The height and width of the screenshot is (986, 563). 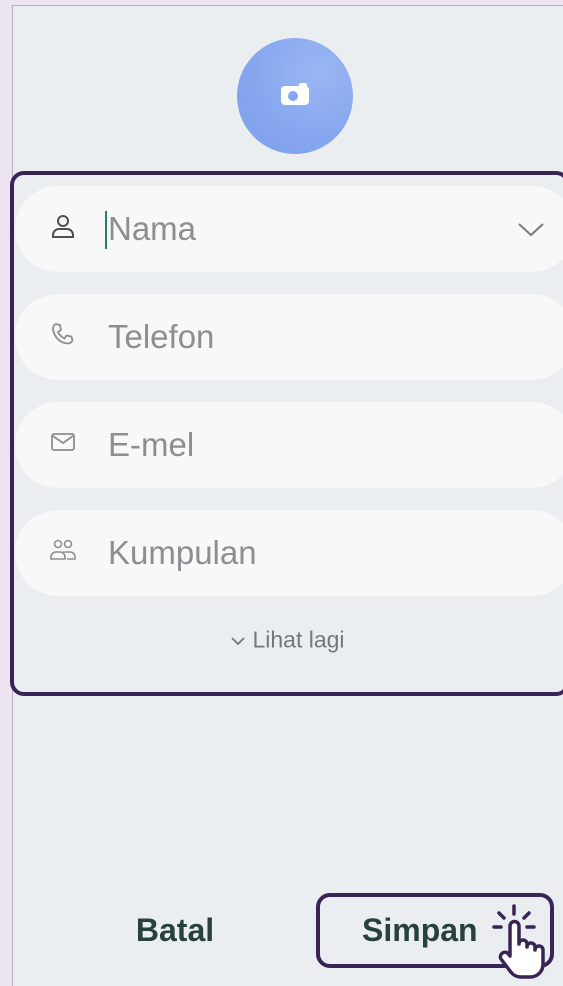 What do you see at coordinates (289, 337) in the screenshot?
I see `phone-field: Telefon` at bounding box center [289, 337].